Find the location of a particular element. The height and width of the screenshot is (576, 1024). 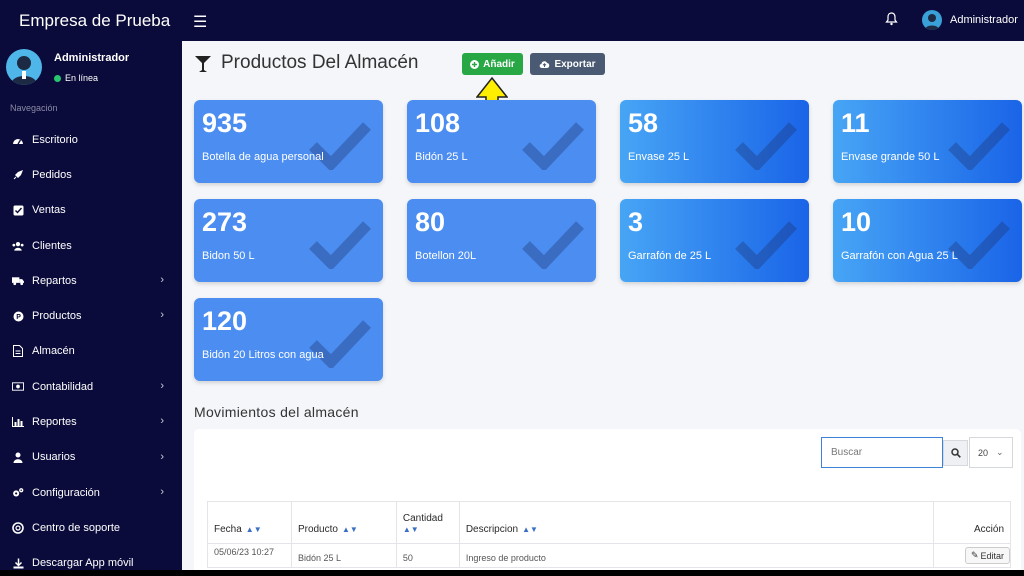

sidebar-item-label: Ventas is located at coordinates (49, 210).